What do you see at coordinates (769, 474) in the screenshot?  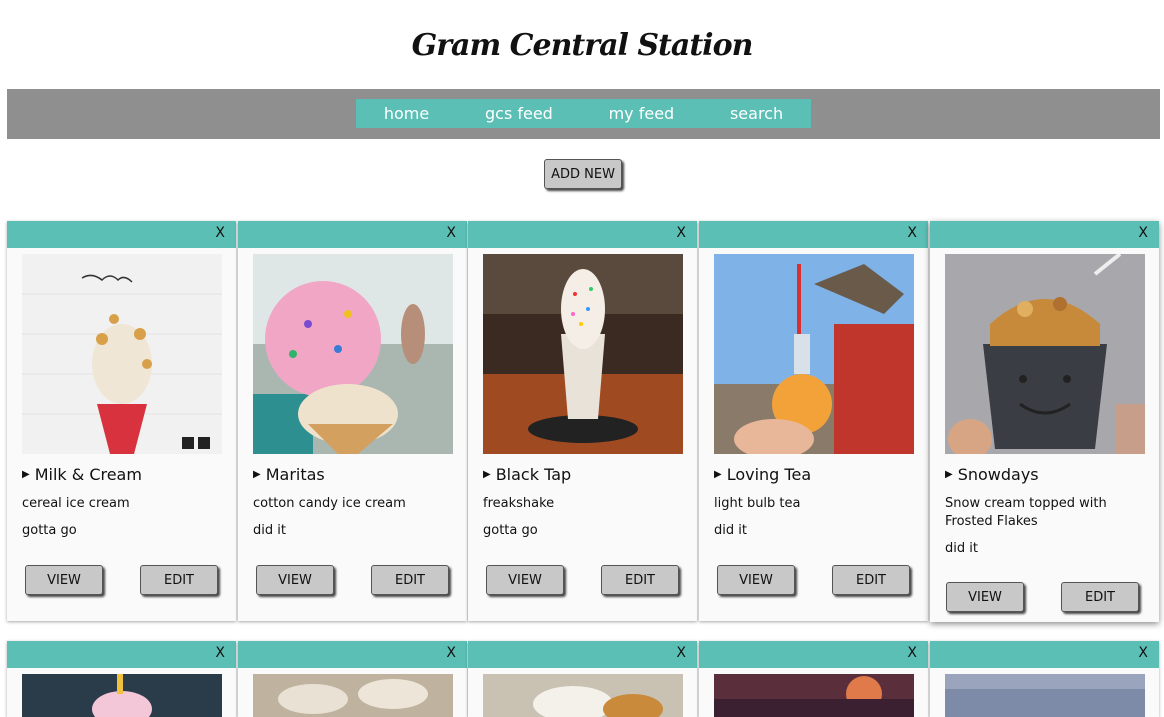 I see `post-name-text: Loving Tea` at bounding box center [769, 474].